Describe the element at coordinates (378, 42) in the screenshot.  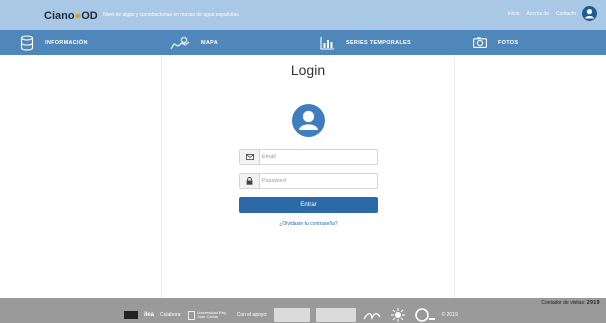
I see `nav-item-label: SERIES TEMPORALES` at that location.